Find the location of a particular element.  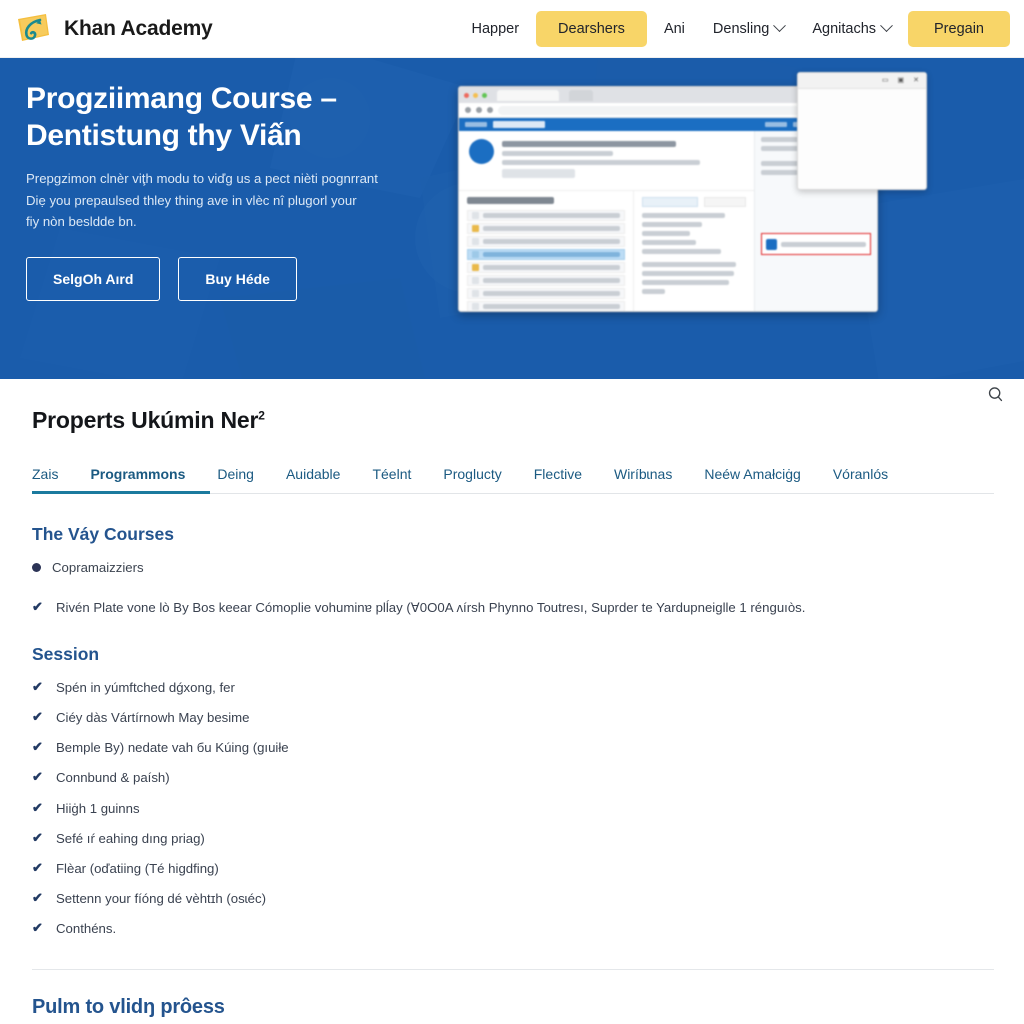

list-item-label: Sefé ıŕ eahing dıng priag) is located at coordinates (130, 838).